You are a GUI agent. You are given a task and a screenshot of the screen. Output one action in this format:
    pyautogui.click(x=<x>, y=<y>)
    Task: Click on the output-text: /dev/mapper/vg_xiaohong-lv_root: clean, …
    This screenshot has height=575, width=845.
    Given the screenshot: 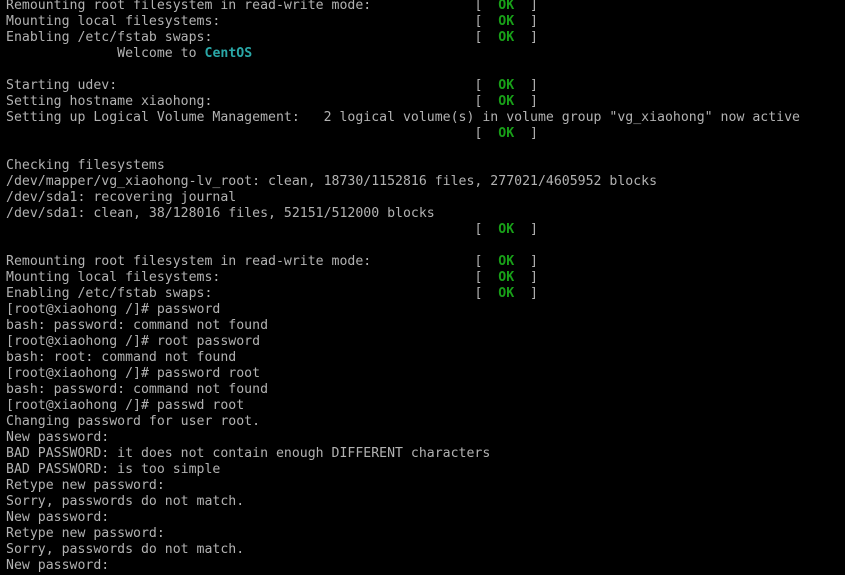 What is the action you would take?
    pyautogui.click(x=332, y=181)
    